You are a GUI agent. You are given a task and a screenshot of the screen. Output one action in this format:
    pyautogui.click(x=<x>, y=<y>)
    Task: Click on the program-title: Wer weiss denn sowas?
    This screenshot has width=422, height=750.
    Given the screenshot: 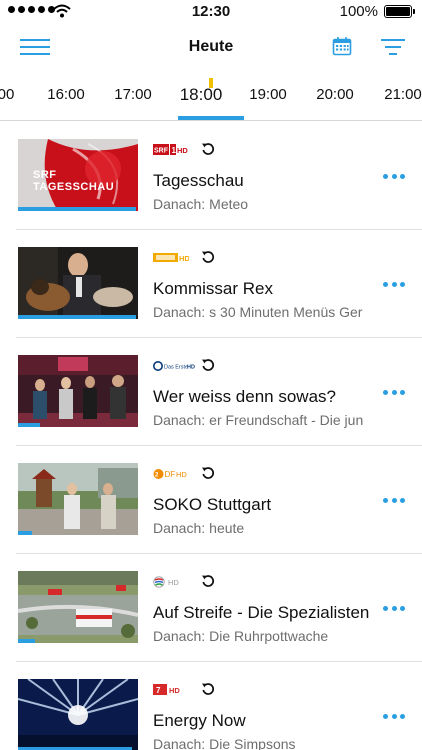 What is the action you would take?
    pyautogui.click(x=244, y=396)
    